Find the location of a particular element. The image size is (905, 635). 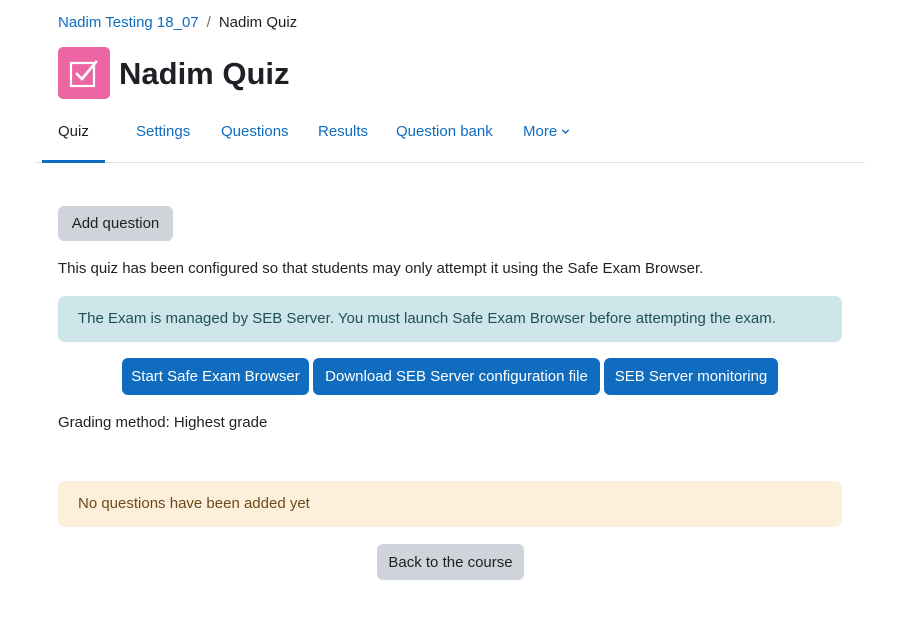

download-seb-config-button: Download SEB Server configuration file is located at coordinates (456, 376).